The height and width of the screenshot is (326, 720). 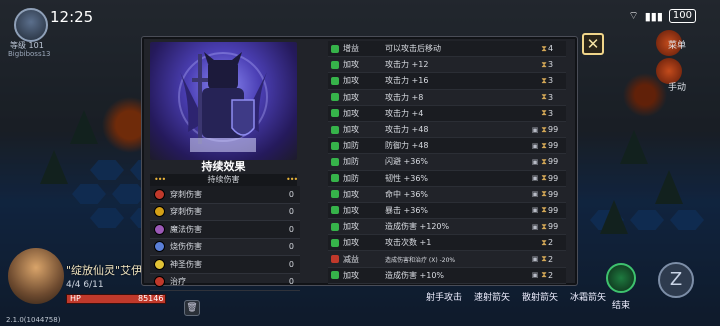 What do you see at coordinates (186, 247) in the screenshot?
I see `damage-type-label: 烧伤伤害` at bounding box center [186, 247].